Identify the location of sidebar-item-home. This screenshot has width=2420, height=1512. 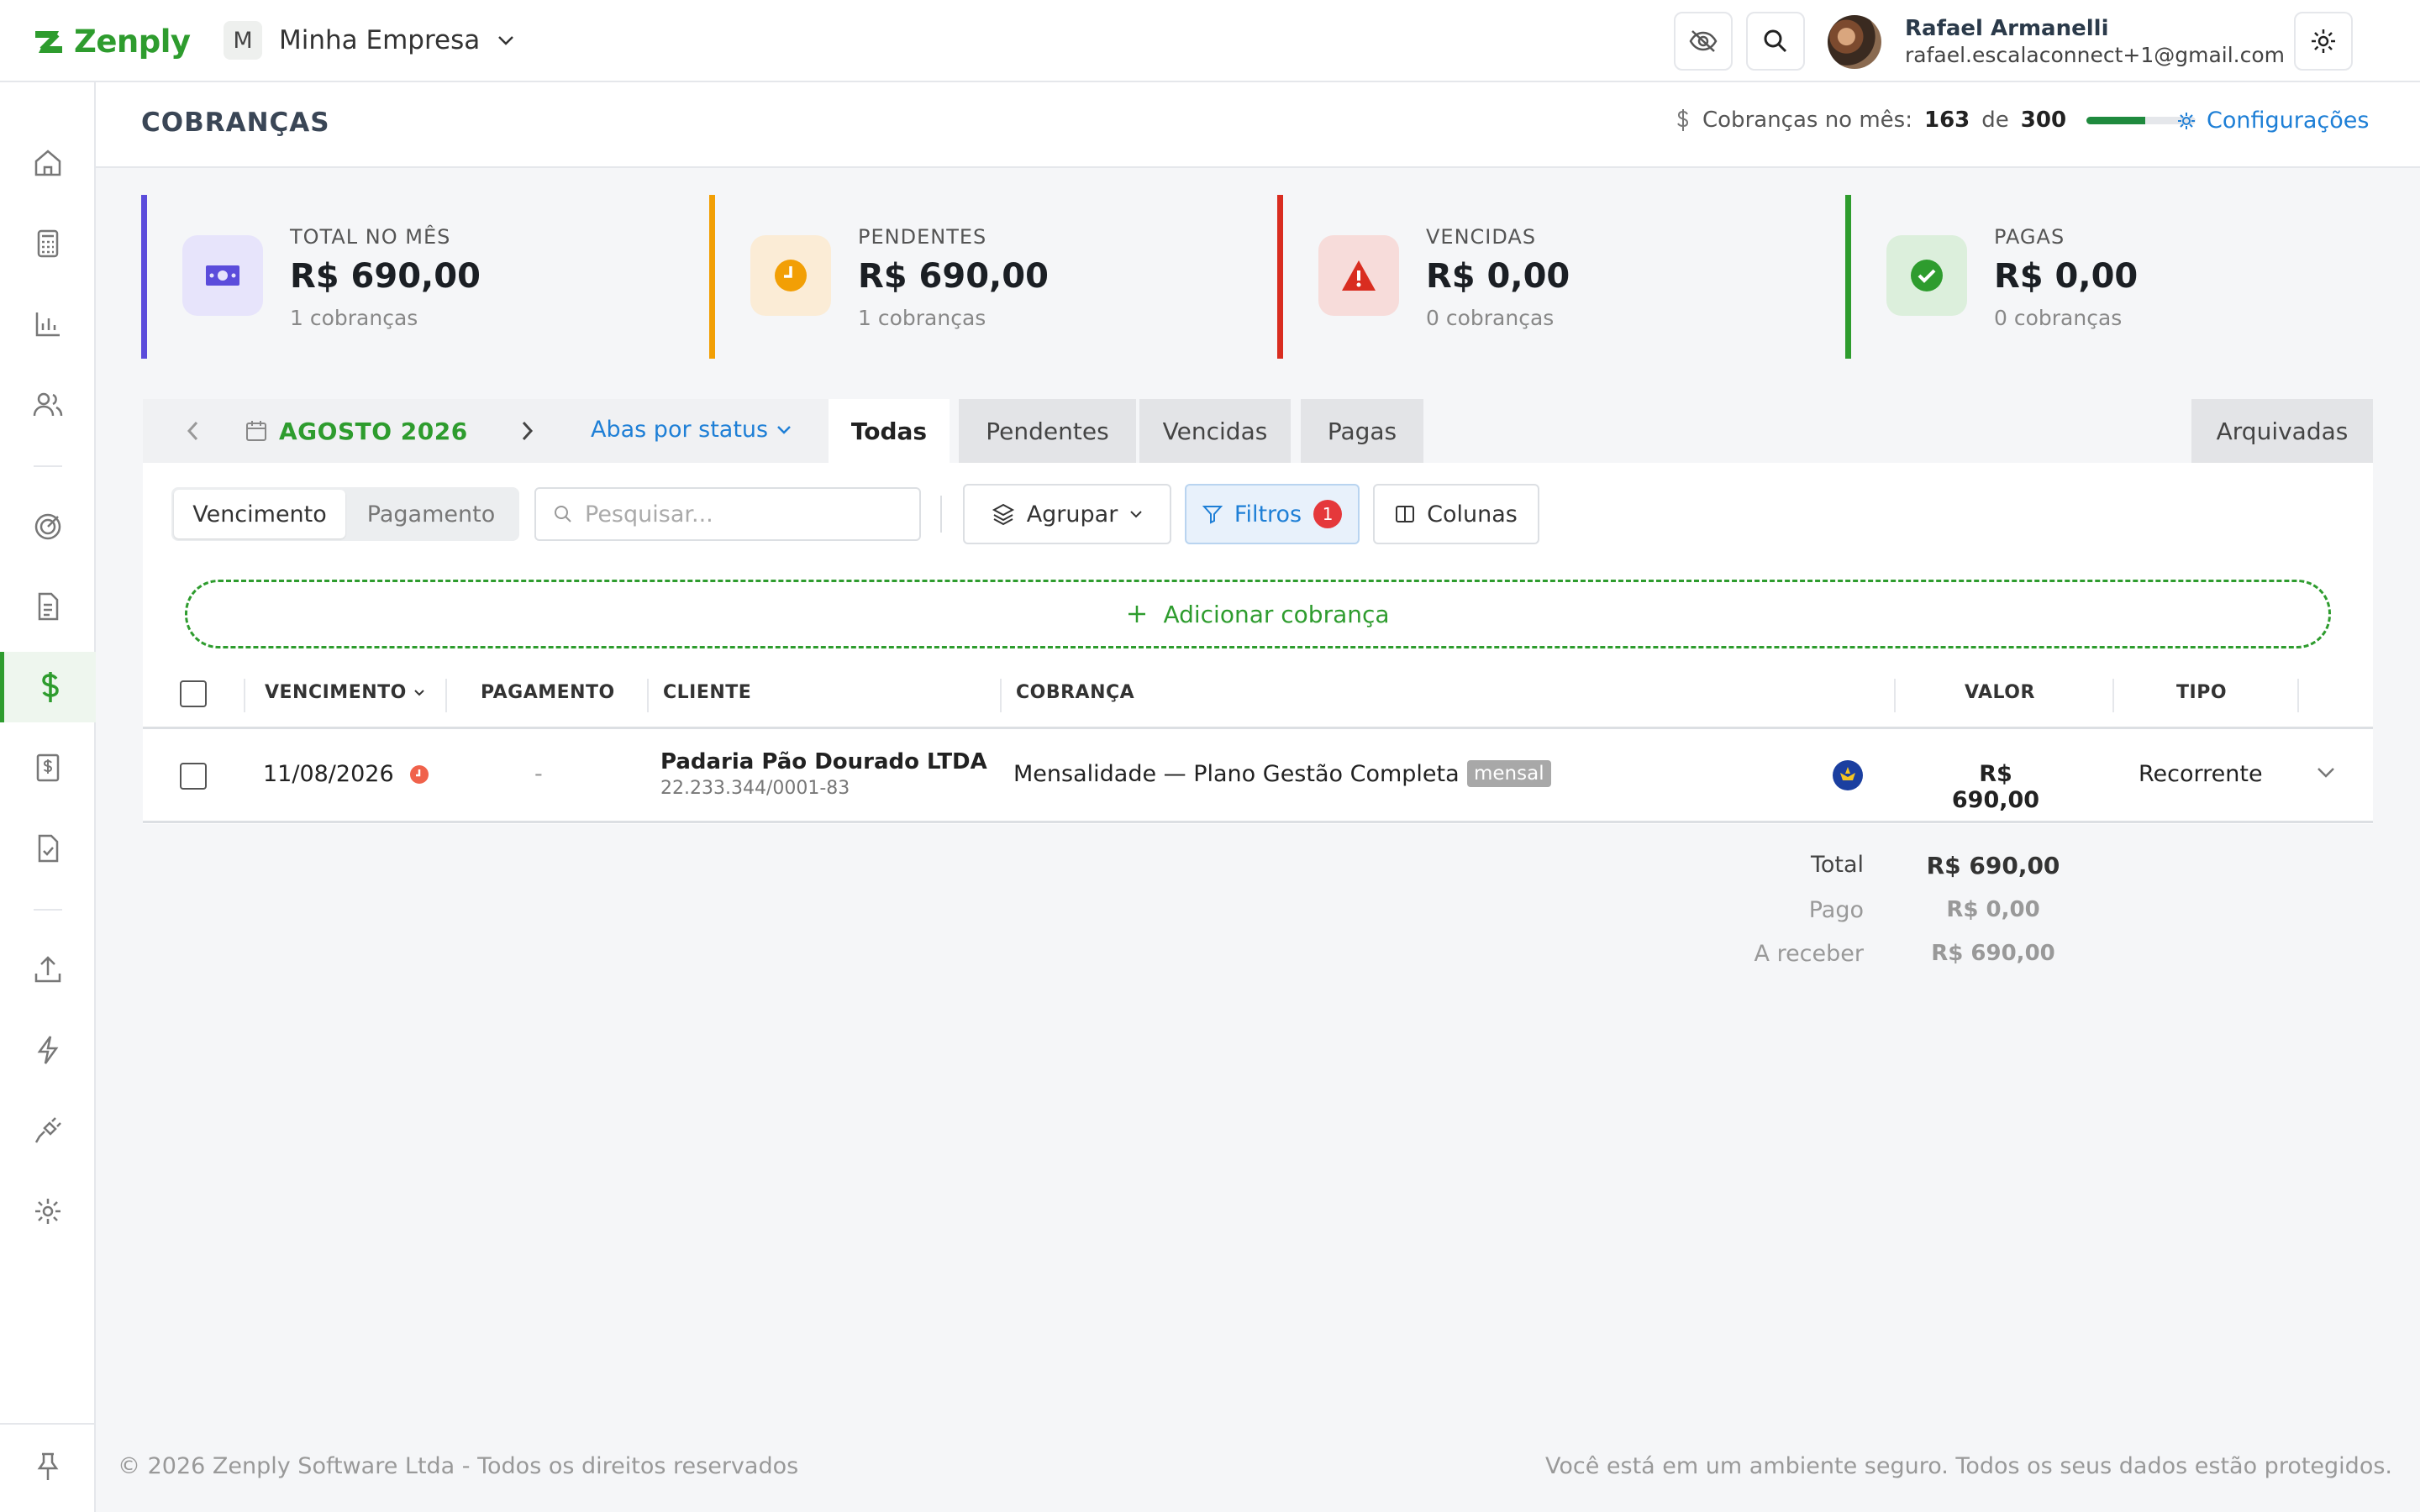
(48, 163).